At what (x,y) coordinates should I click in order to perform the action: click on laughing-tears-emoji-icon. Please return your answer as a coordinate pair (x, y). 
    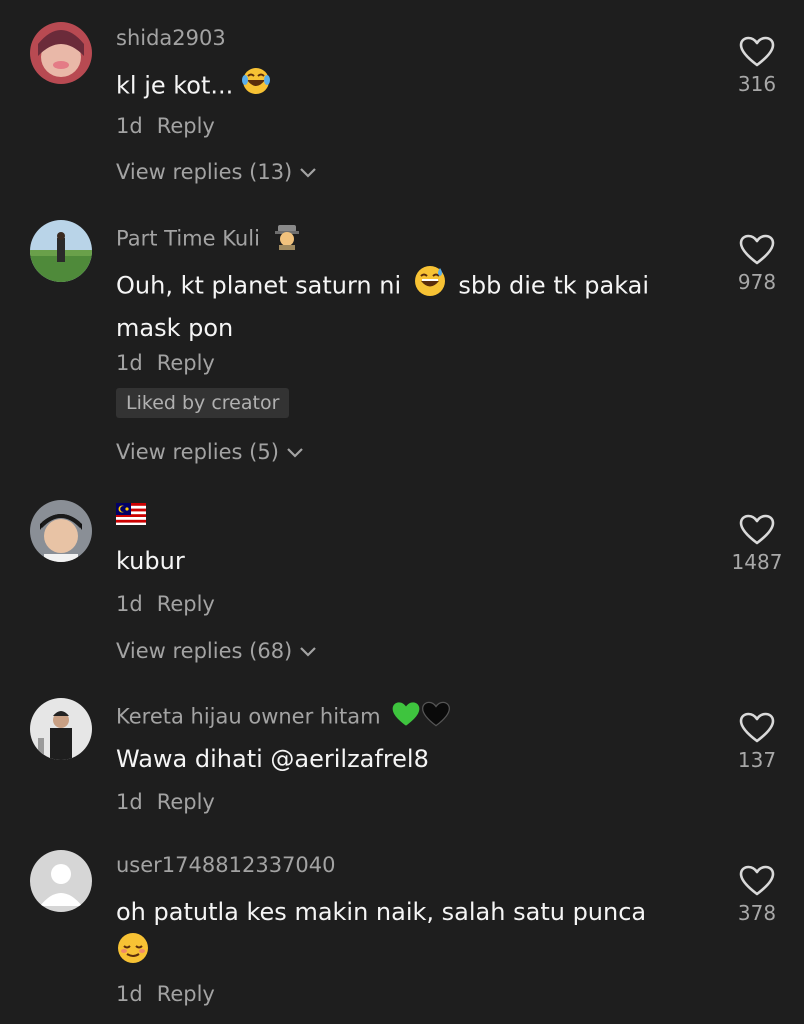
    Looking at the image, I should click on (256, 86).